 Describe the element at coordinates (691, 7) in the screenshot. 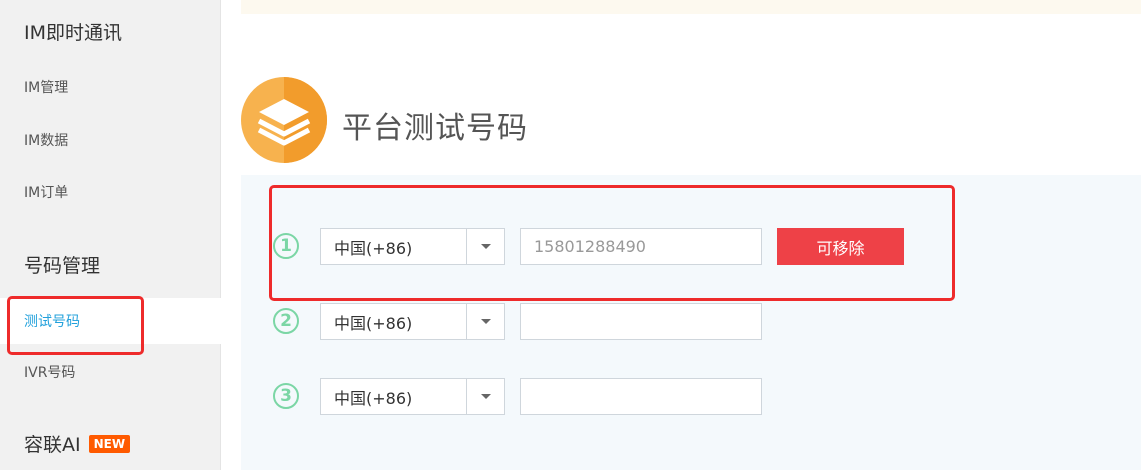

I see `notice-strip` at that location.